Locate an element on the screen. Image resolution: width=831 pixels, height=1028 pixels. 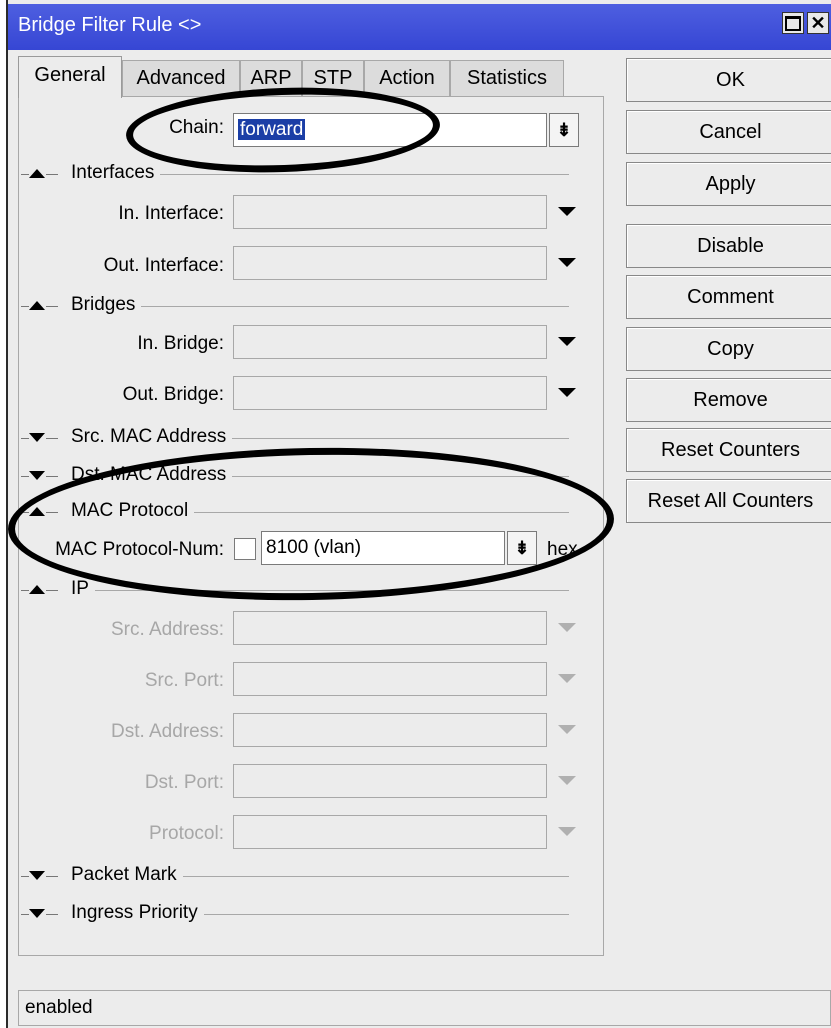
disable-button: Disable is located at coordinates (728, 246).